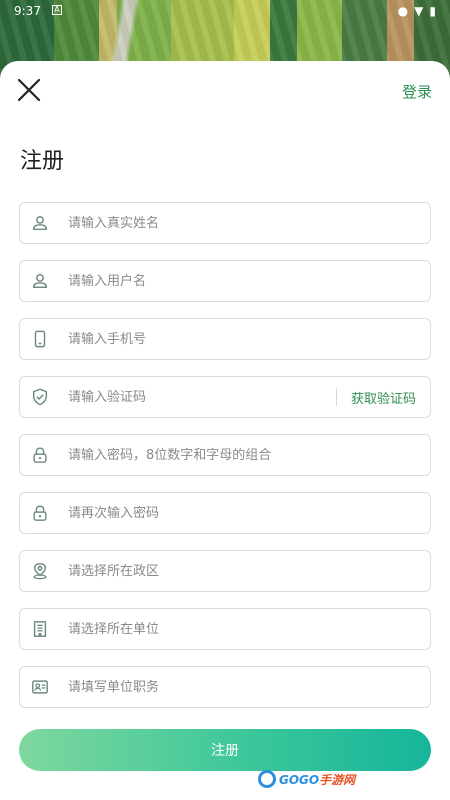 Image resolution: width=450 pixels, height=800 pixels. Describe the element at coordinates (249, 629) in the screenshot. I see `organization-select` at that location.